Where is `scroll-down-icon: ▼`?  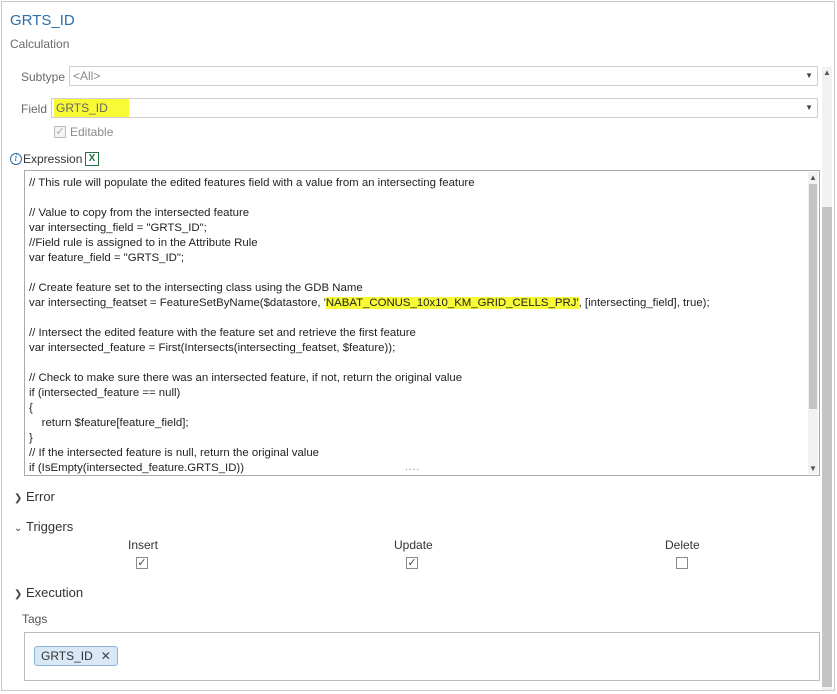 scroll-down-icon: ▼ is located at coordinates (813, 469).